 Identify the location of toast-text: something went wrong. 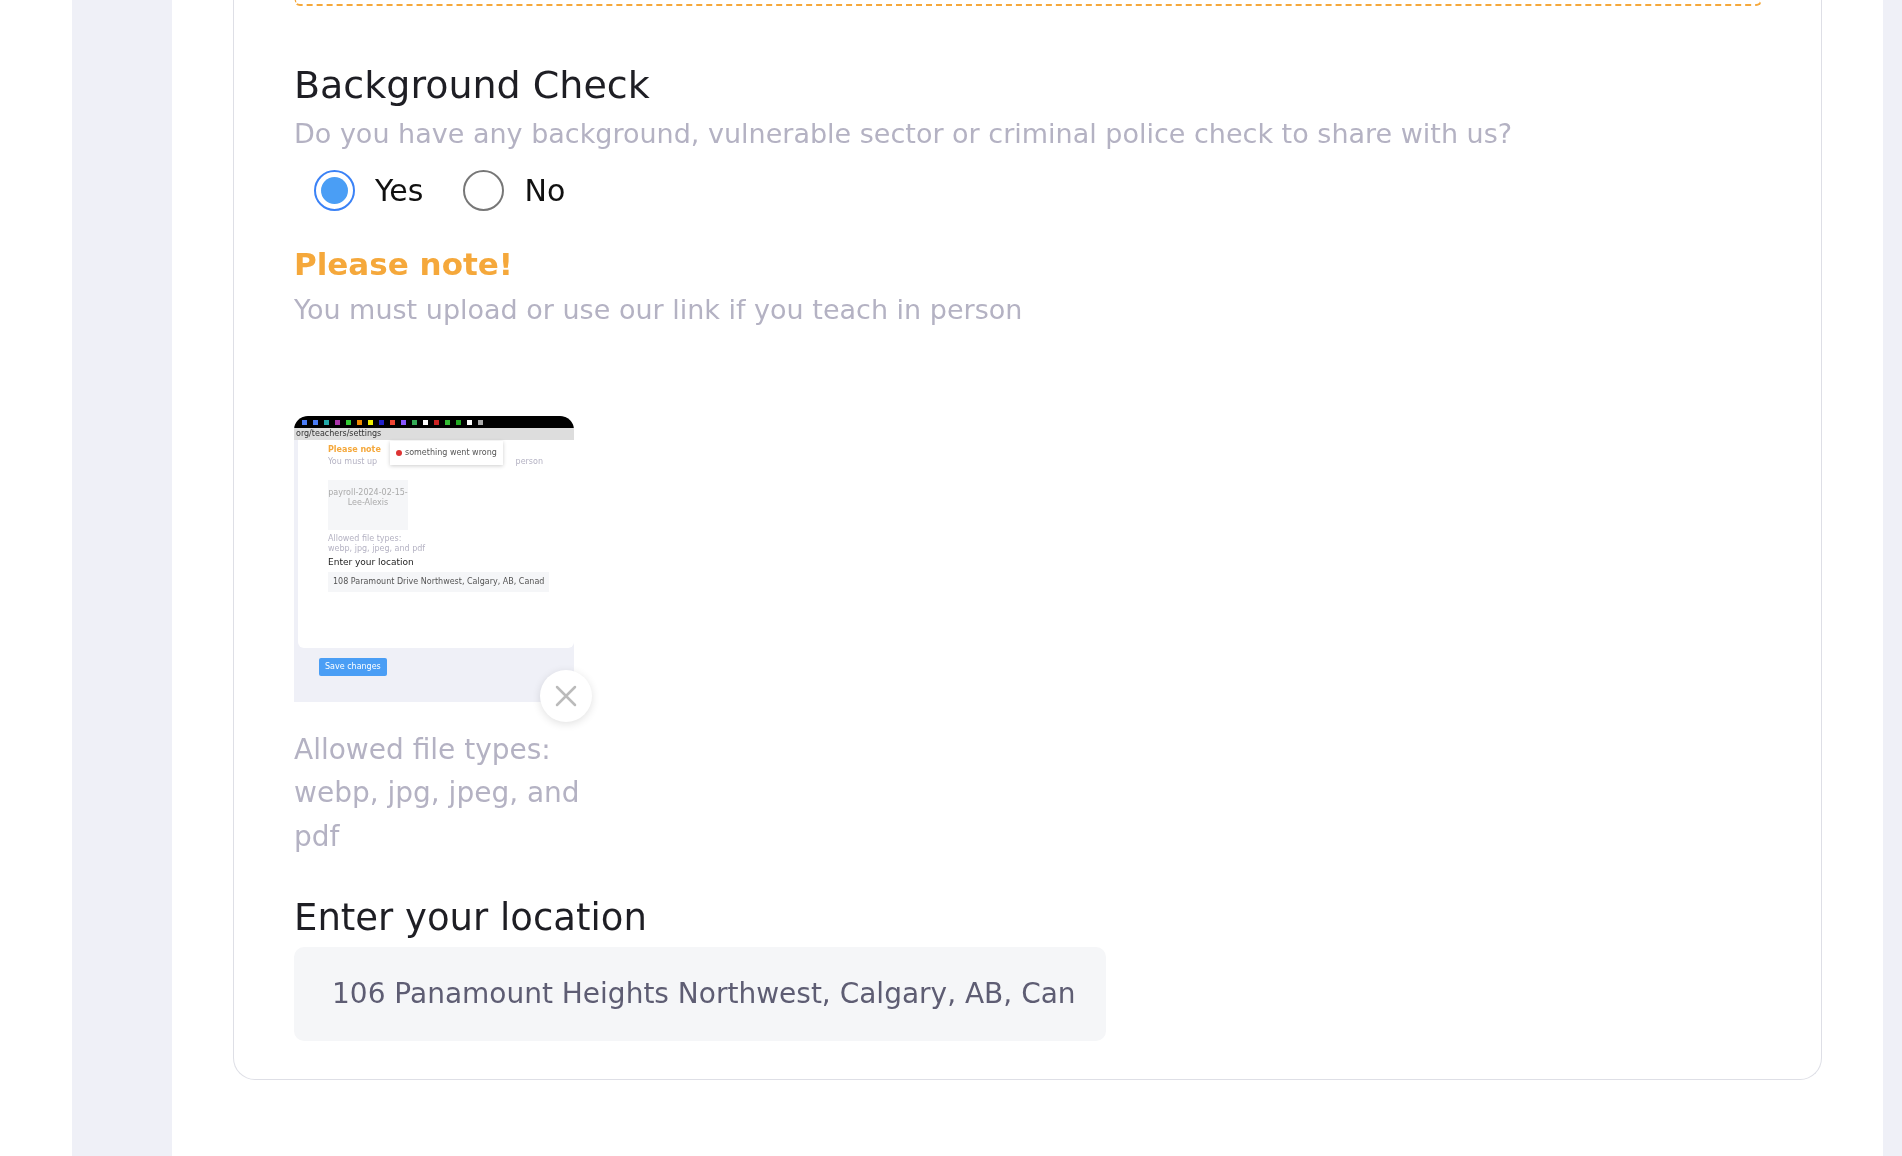
(451, 453).